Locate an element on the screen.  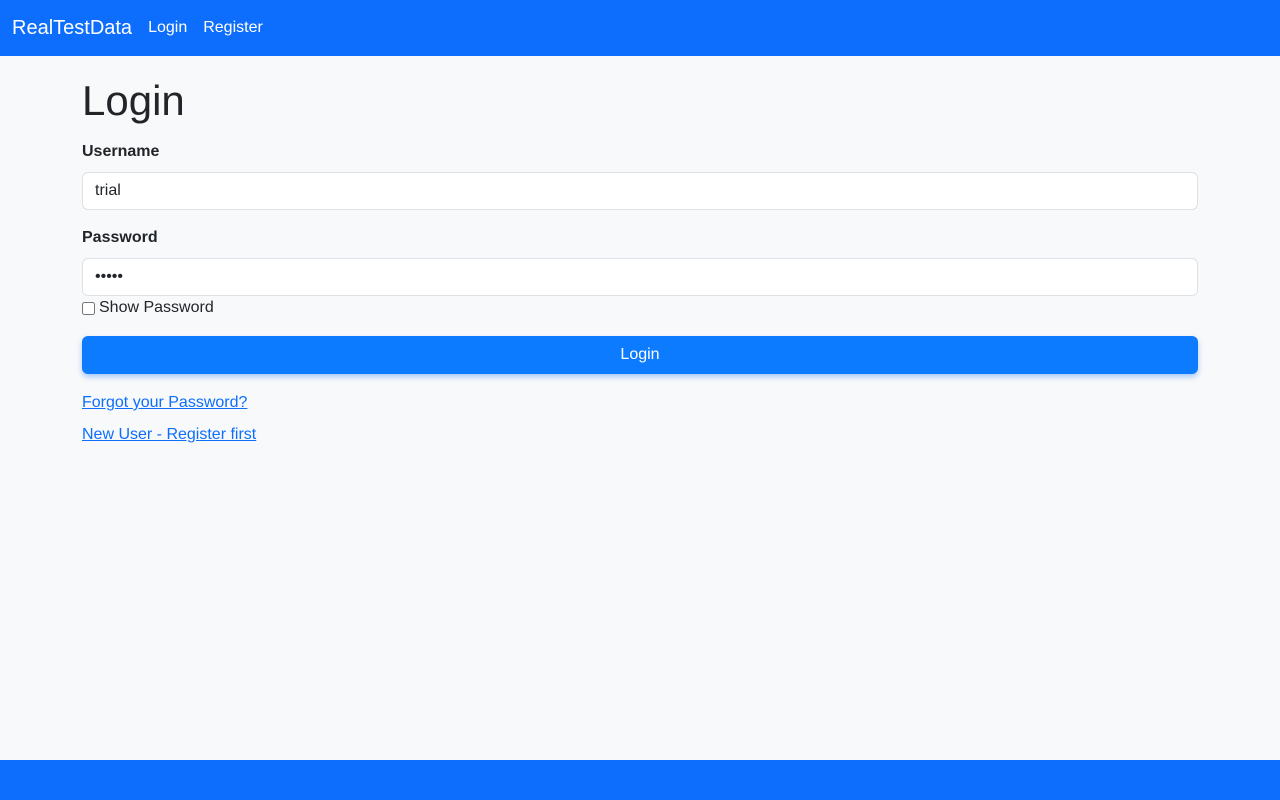
password-label: Password is located at coordinates (120, 237).